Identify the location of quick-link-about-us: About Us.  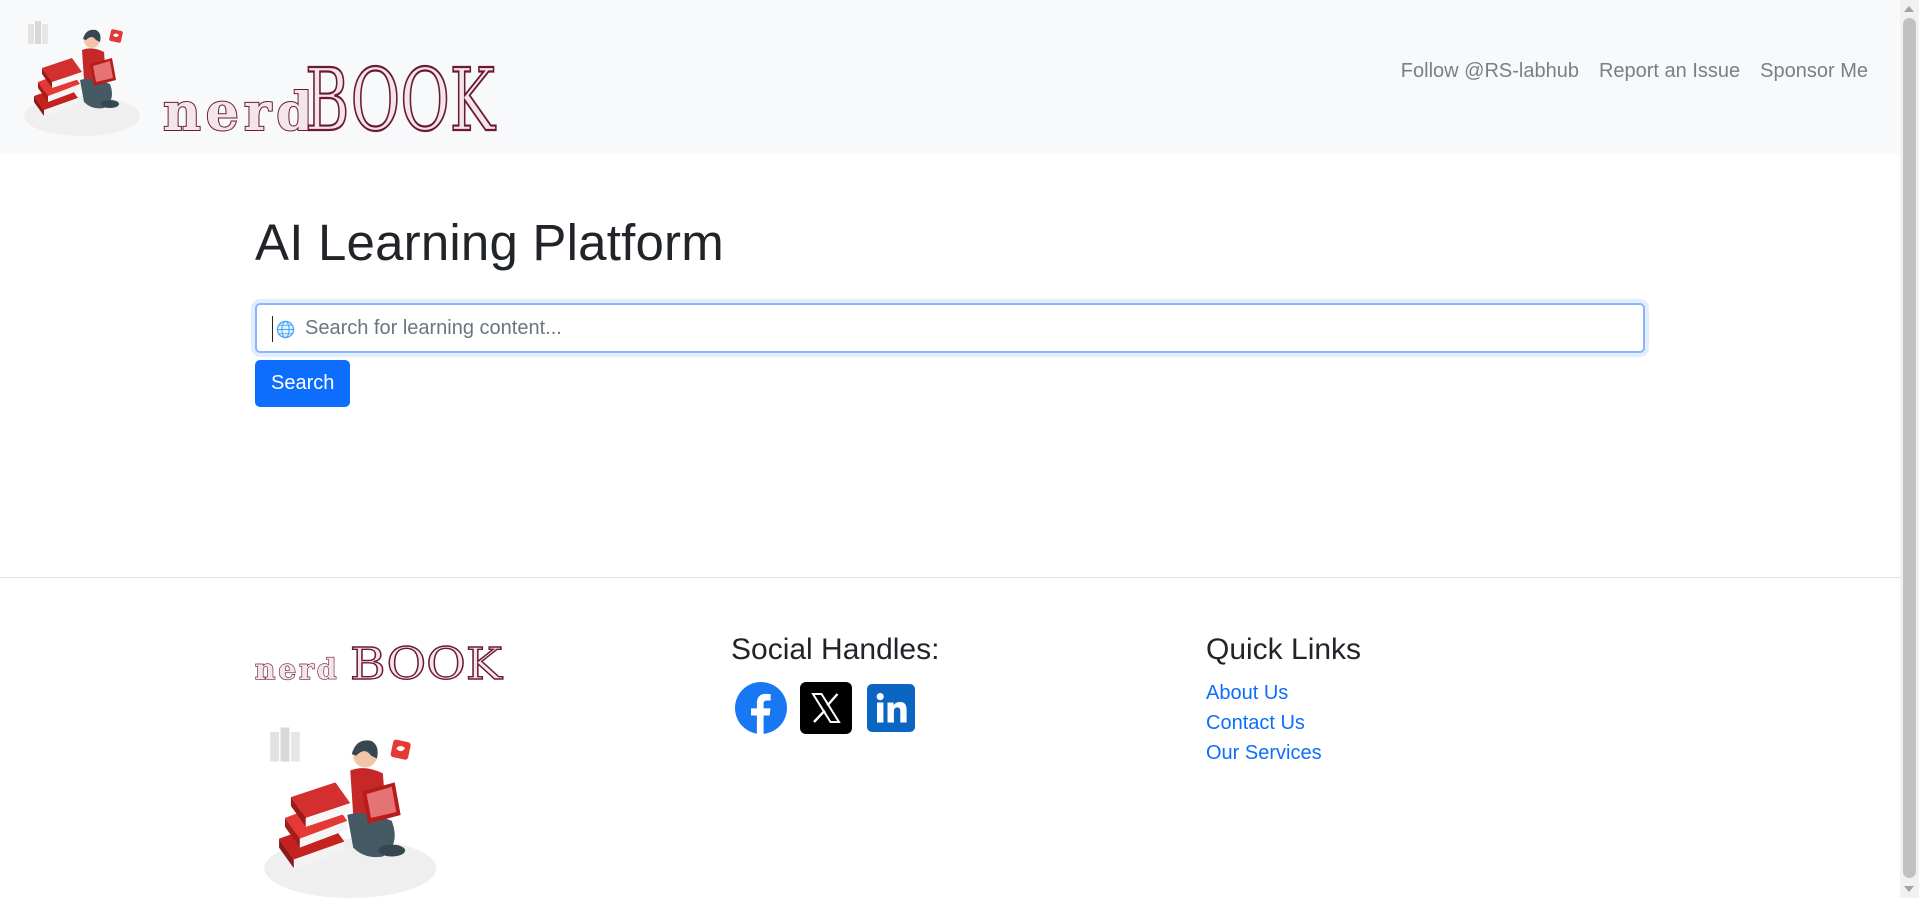
(1283, 693).